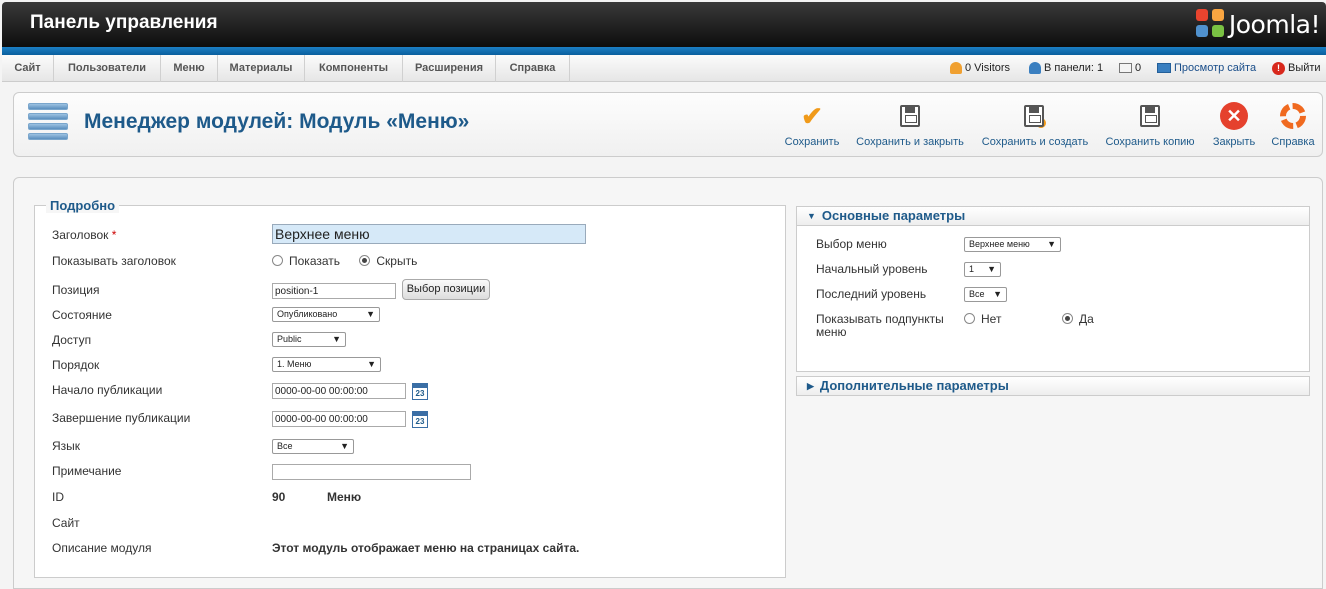 The width and height of the screenshot is (1326, 589). What do you see at coordinates (1293, 116) in the screenshot?
I see `lifebuoy-icon` at bounding box center [1293, 116].